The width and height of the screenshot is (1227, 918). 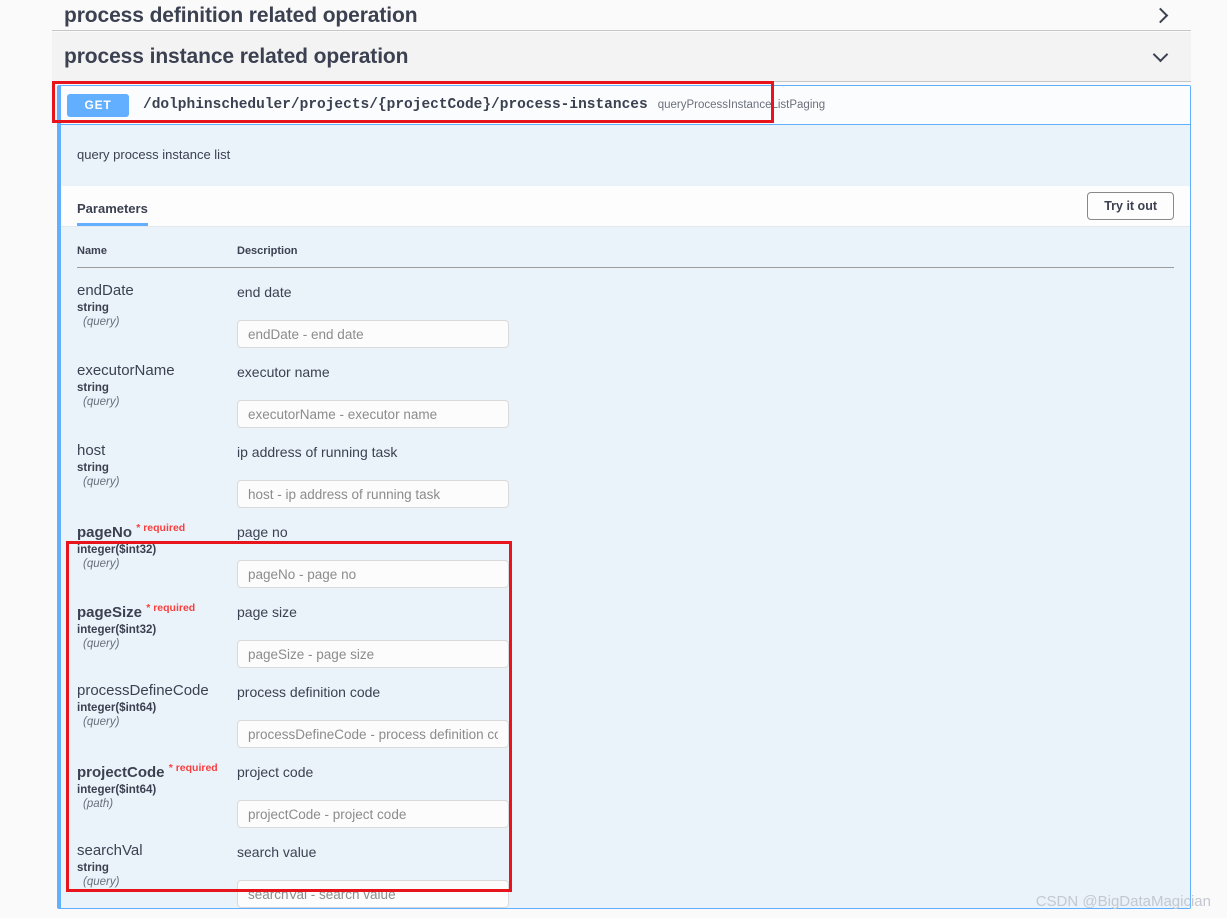 What do you see at coordinates (373, 734) in the screenshot?
I see `param-input-processDefineCode` at bounding box center [373, 734].